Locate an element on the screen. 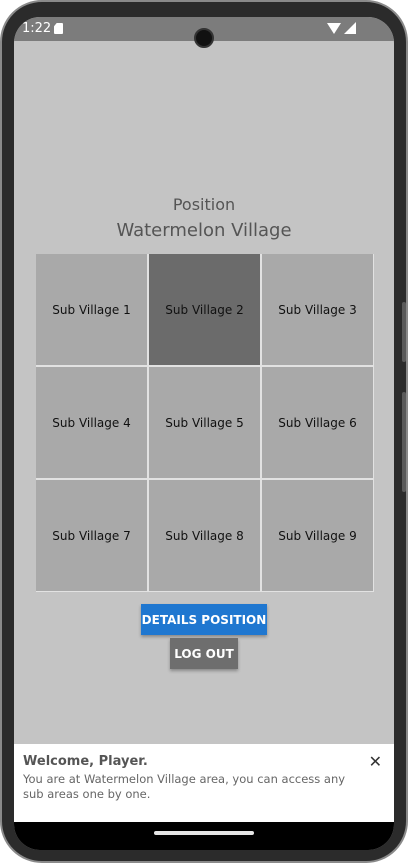 Image resolution: width=408 pixels, height=863 pixels. sub-village-cell-4: Sub Village 4 is located at coordinates (91, 422).